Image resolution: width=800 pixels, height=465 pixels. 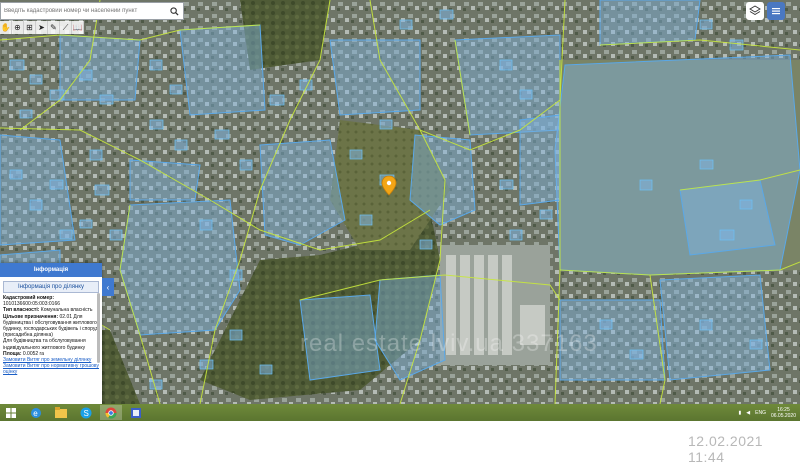 What do you see at coordinates (726, 449) in the screenshot?
I see `photo-timestamp: 12.02.2021 11:44` at bounding box center [726, 449].